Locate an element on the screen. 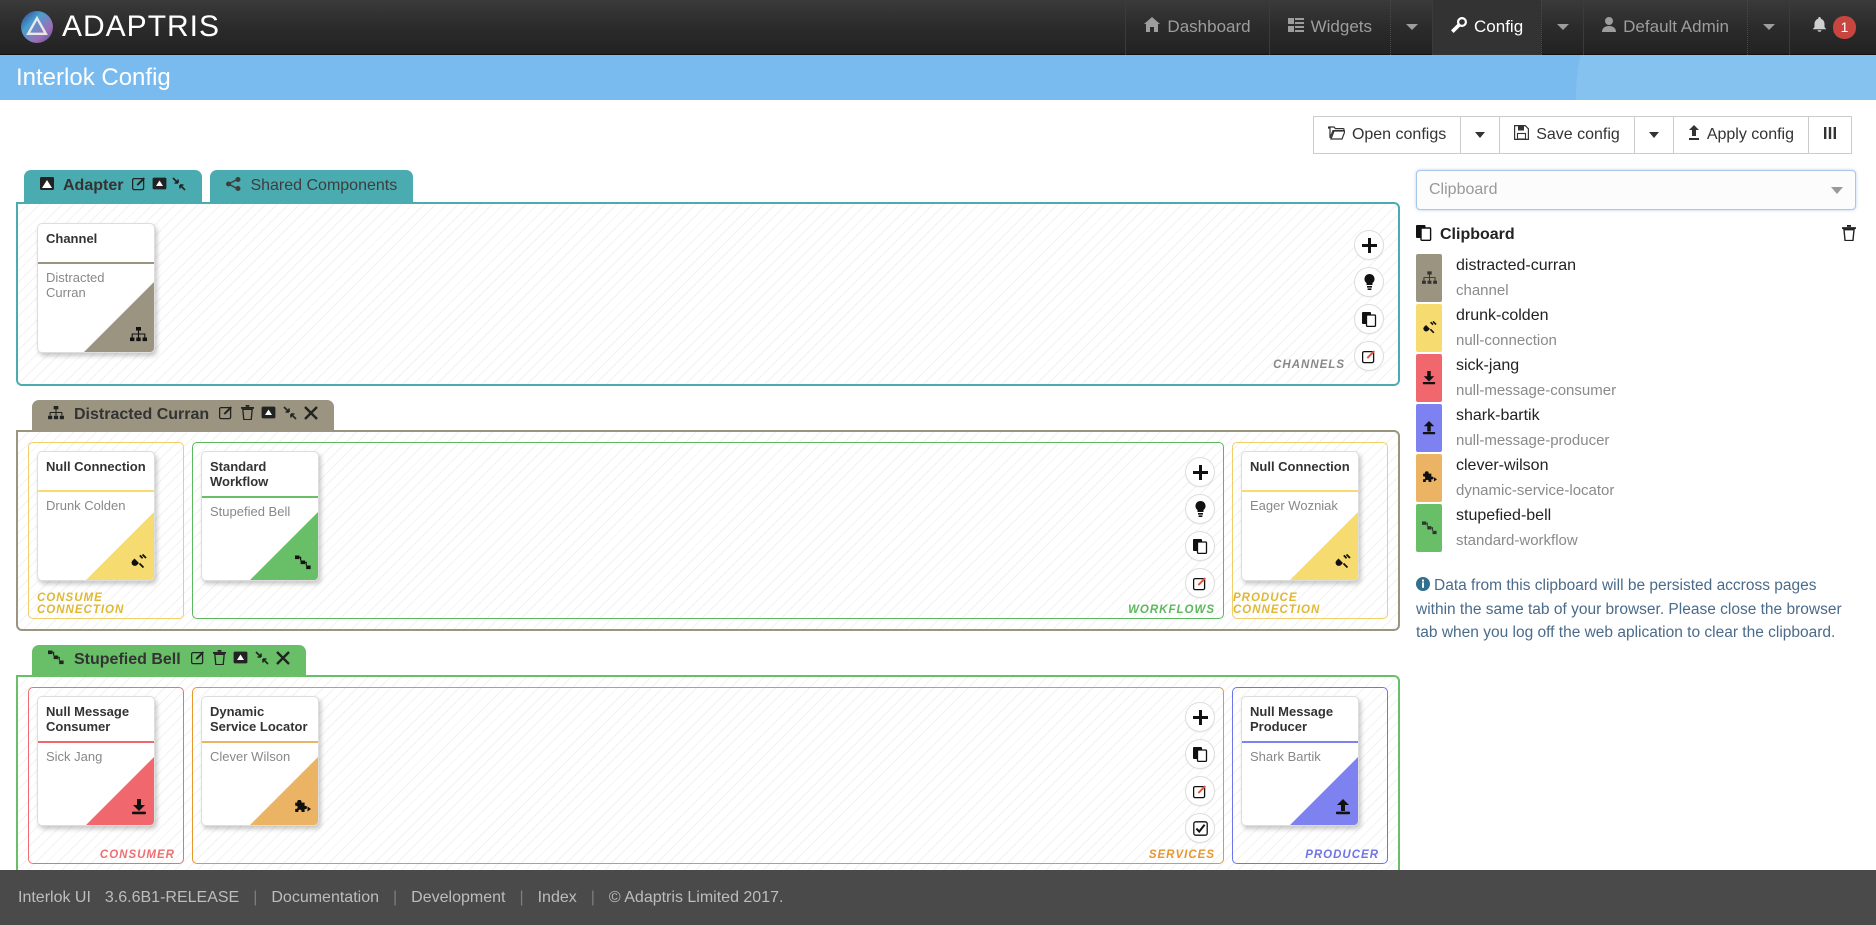 The width and height of the screenshot is (1876, 925). tab-shared-components: Shared Components is located at coordinates (312, 186).